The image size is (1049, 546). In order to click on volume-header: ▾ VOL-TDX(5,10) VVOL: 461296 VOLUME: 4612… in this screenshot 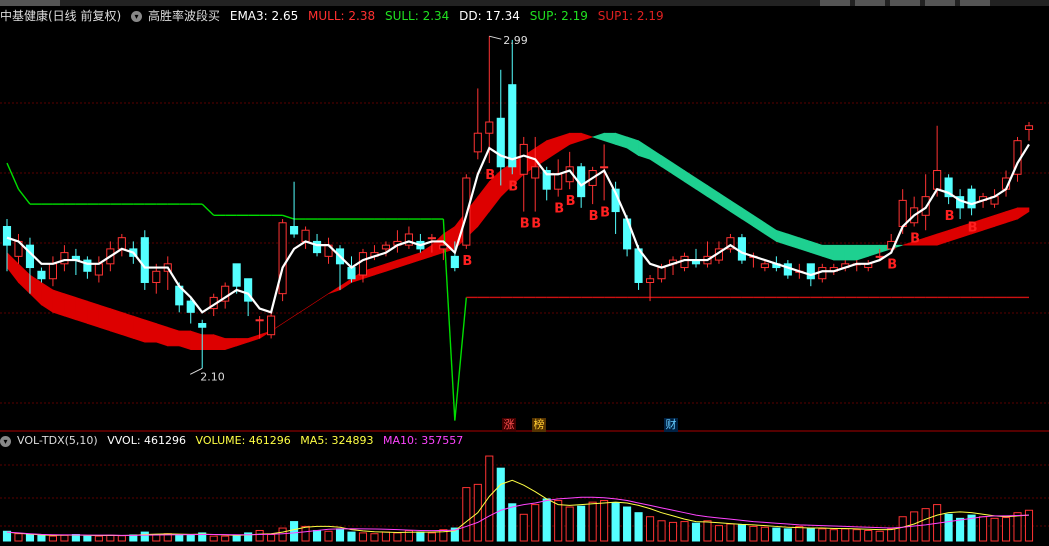, I will do `click(524, 441)`.